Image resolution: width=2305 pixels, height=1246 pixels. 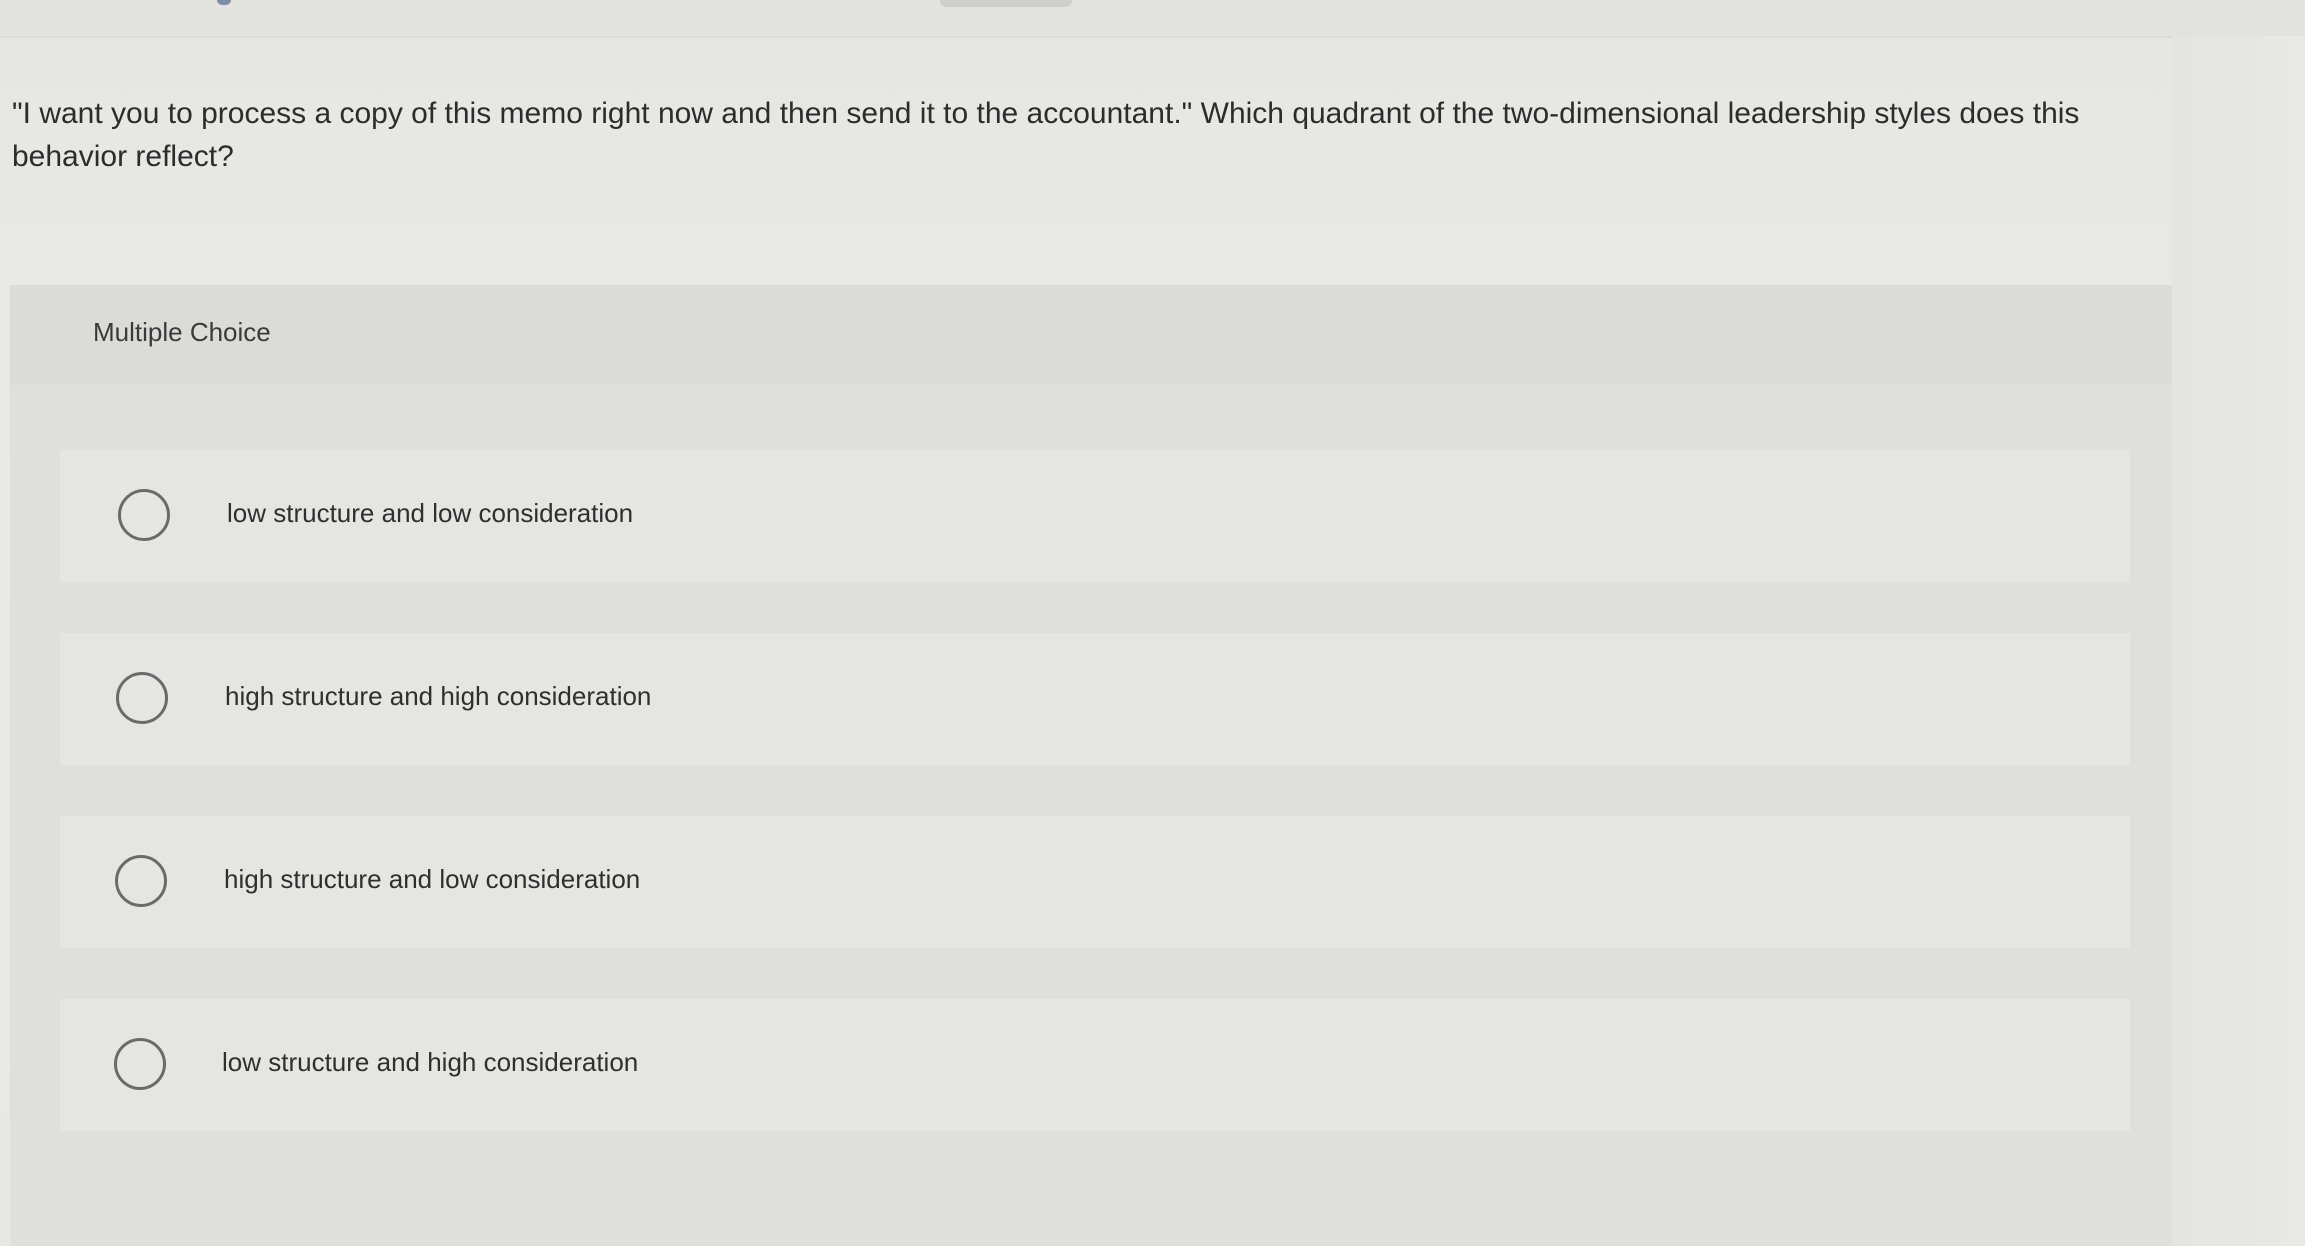 What do you see at coordinates (1006, 3) in the screenshot?
I see `toolbar-handle` at bounding box center [1006, 3].